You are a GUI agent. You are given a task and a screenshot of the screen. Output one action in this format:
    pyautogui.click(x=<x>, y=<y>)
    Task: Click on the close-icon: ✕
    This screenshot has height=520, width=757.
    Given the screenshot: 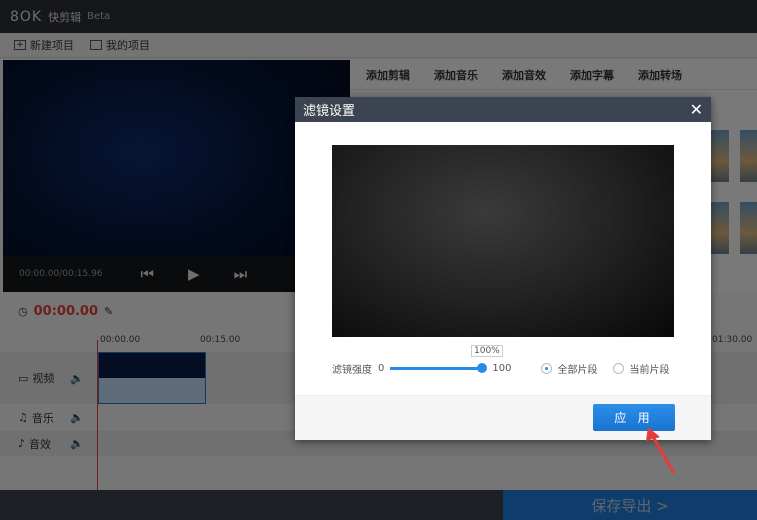 What is the action you would take?
    pyautogui.click(x=696, y=109)
    